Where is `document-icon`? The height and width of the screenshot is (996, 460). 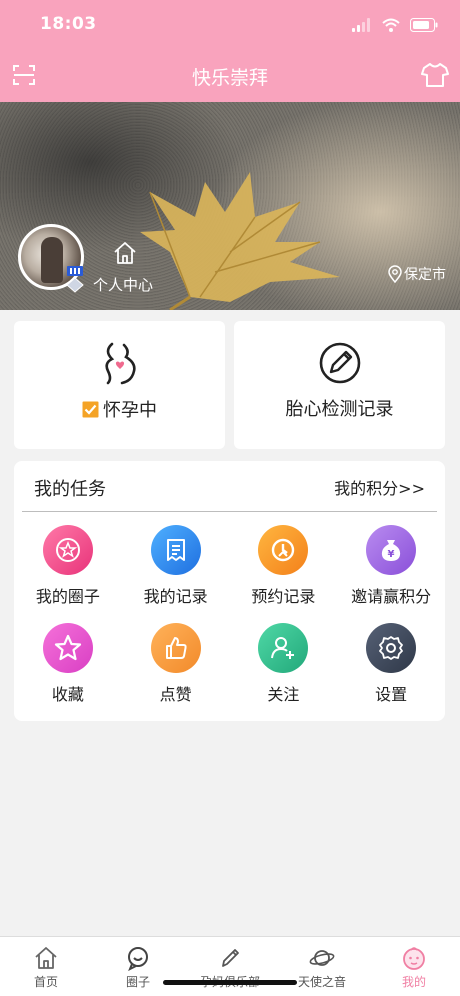 document-icon is located at coordinates (175, 550).